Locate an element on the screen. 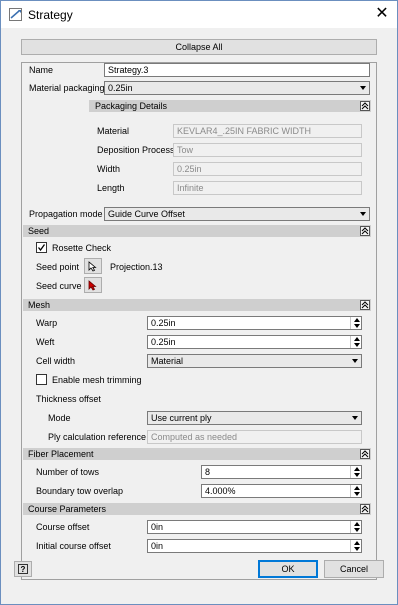 This screenshot has height=605, width=398. seed-title: Seed is located at coordinates (39, 231).